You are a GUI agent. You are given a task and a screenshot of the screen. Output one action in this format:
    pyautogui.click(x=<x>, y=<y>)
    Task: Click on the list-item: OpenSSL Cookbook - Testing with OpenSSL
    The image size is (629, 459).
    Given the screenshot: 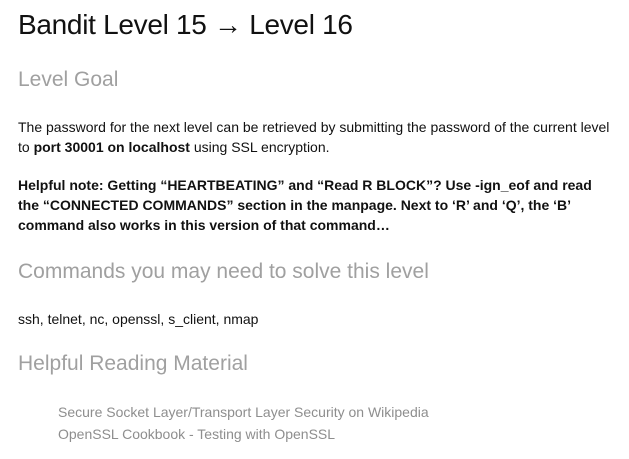 What is the action you would take?
    pyautogui.click(x=243, y=434)
    